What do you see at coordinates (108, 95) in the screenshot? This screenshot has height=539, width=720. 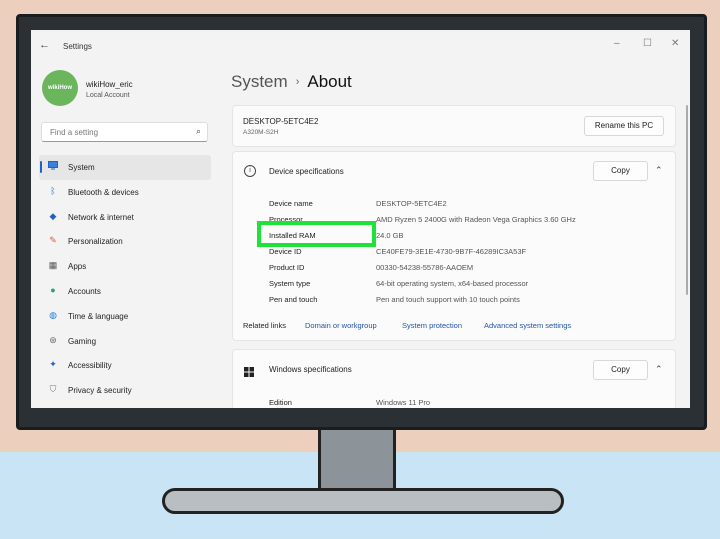 I see `account-type: Local Account` at bounding box center [108, 95].